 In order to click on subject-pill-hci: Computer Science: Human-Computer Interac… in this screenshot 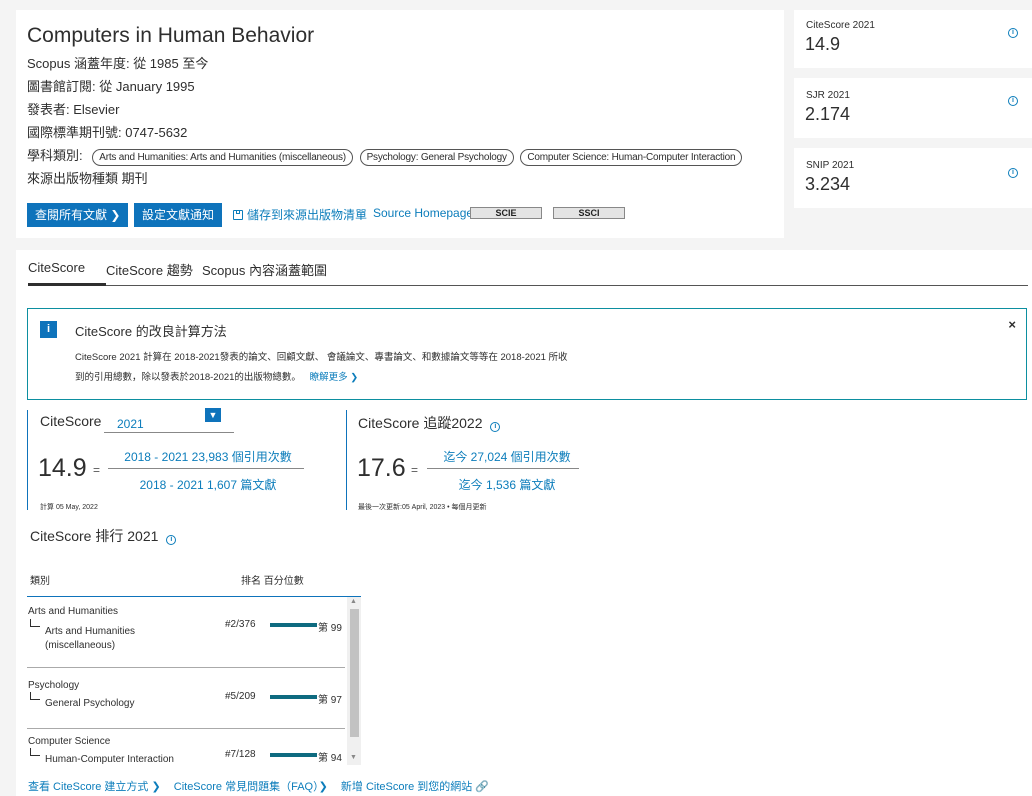, I will do `click(631, 157)`.